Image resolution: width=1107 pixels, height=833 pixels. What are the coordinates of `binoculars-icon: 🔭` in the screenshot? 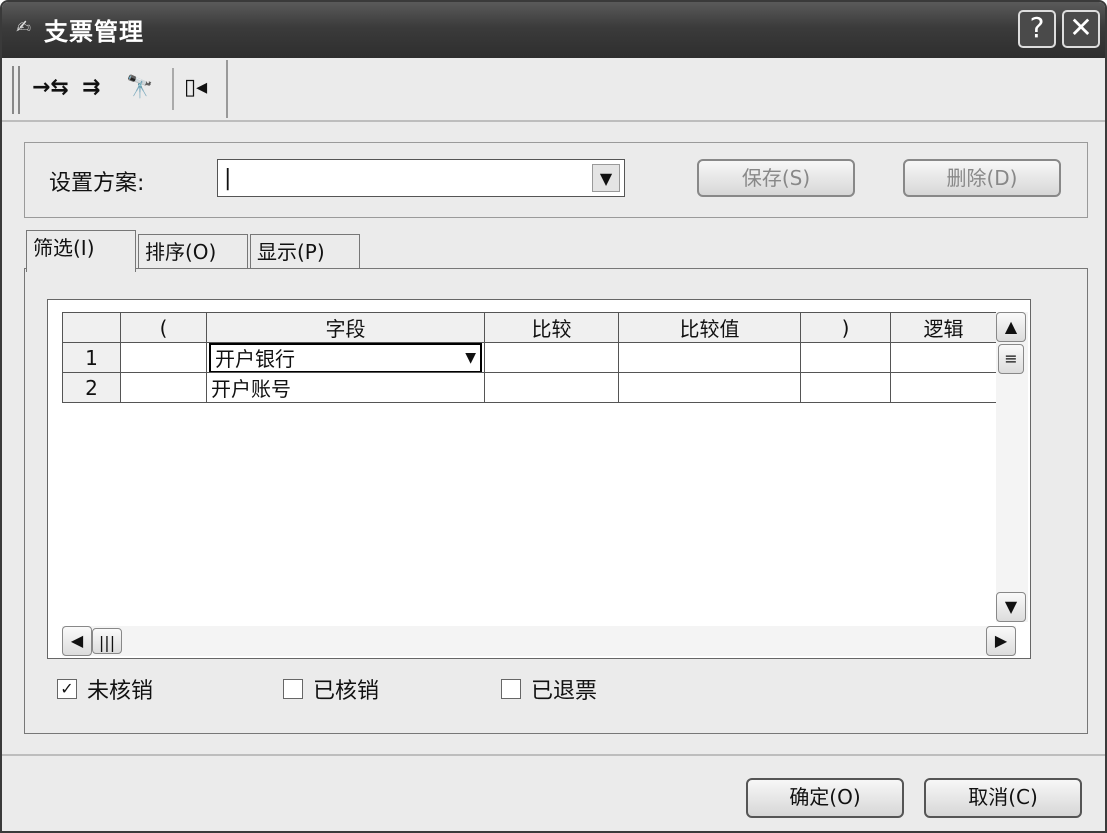 It's located at (139, 88).